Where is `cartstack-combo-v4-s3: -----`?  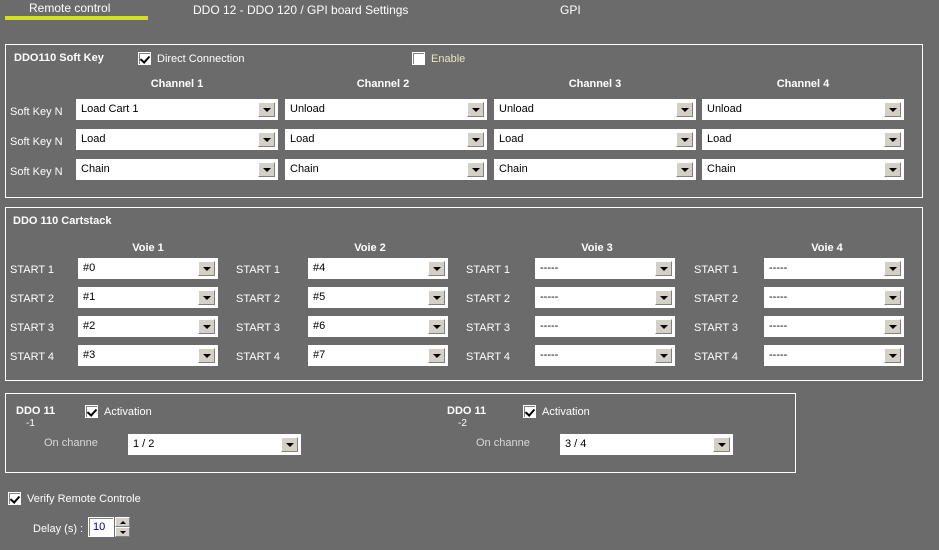 cartstack-combo-v4-s3: ----- is located at coordinates (834, 326).